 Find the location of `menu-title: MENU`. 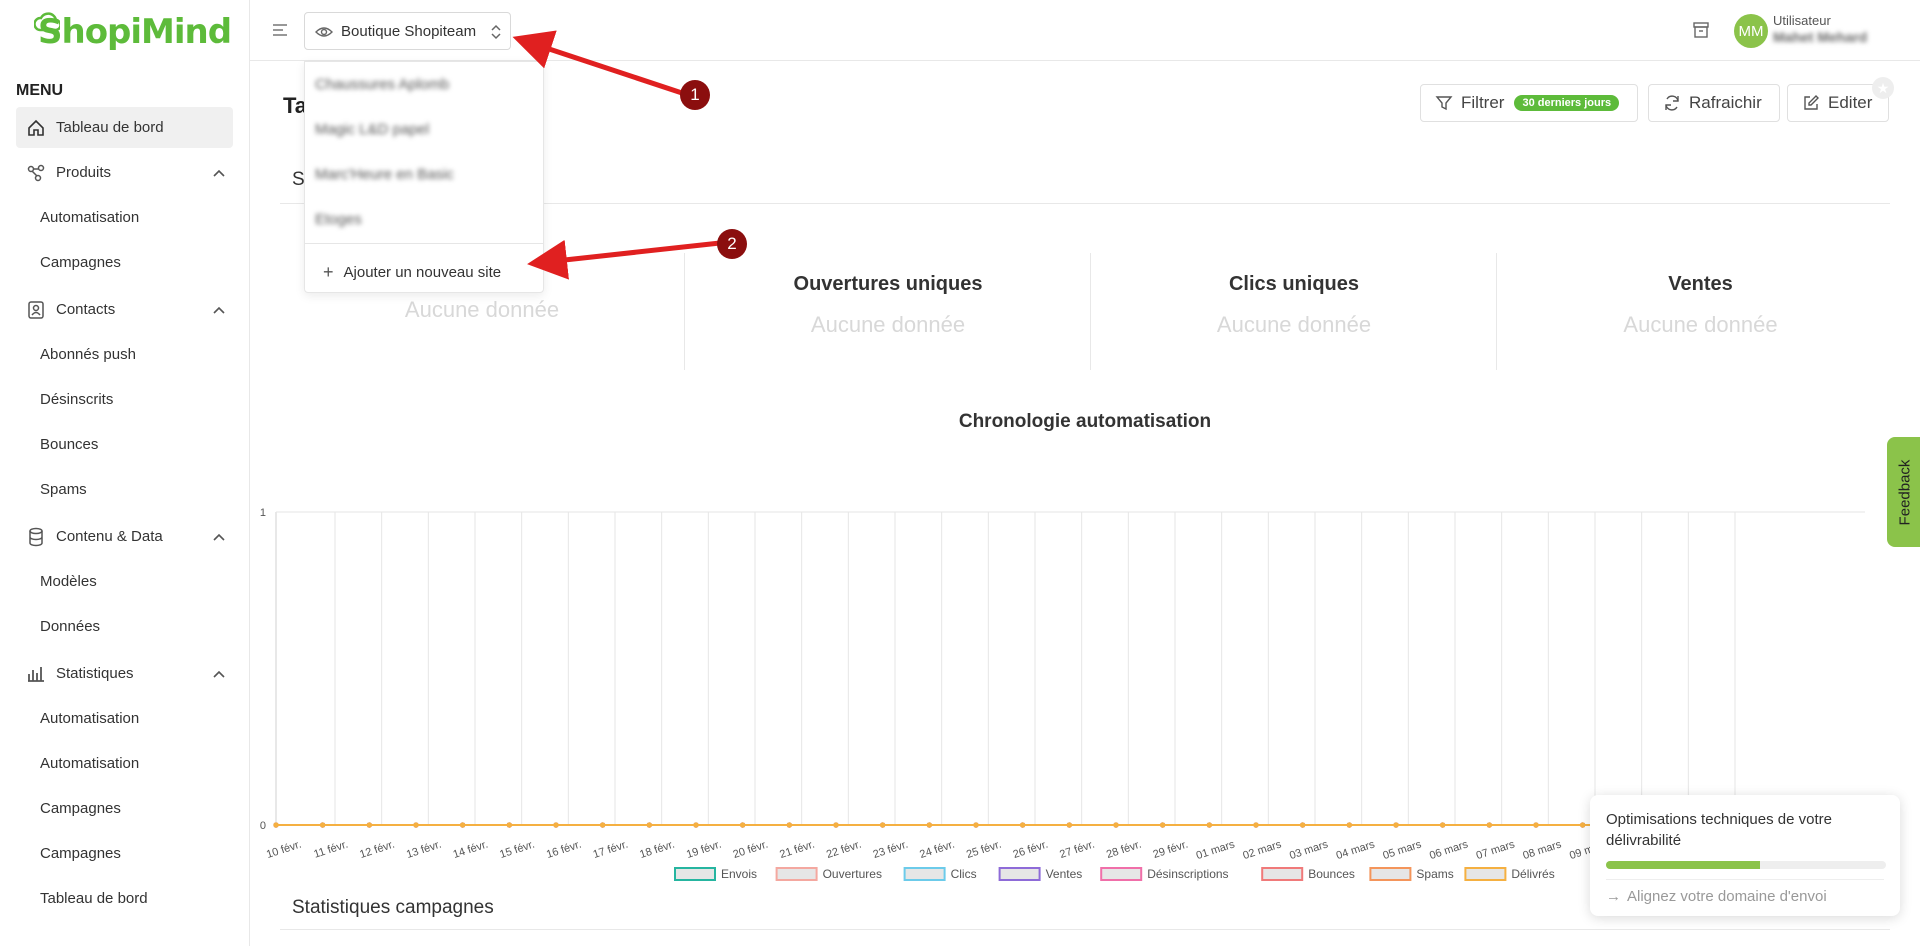

menu-title: MENU is located at coordinates (40, 90).